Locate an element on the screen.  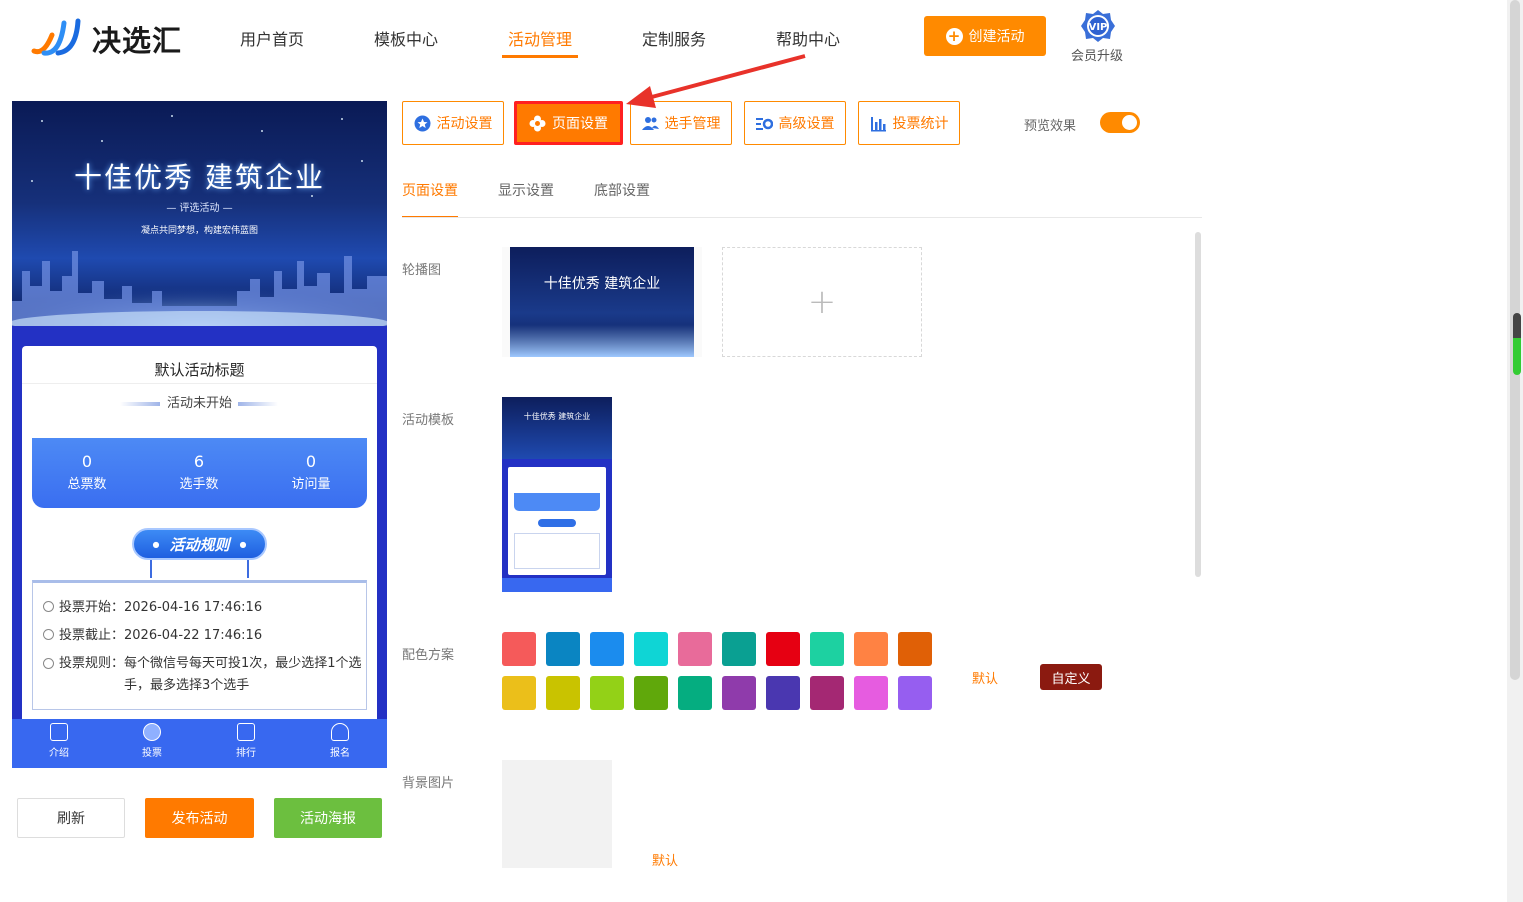
status-divider-right is located at coordinates (258, 404).